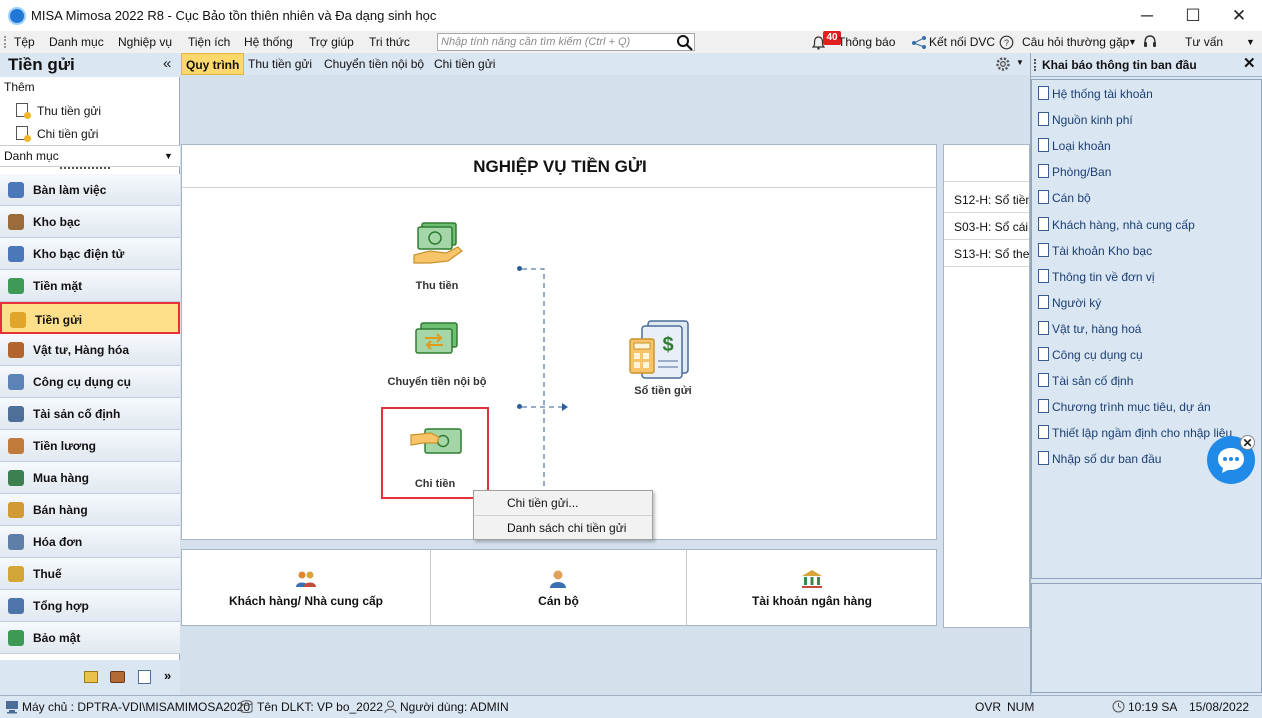 The height and width of the screenshot is (718, 1262). Describe the element at coordinates (1020, 62) in the screenshot. I see `settings-dropdown-icon: ▼` at that location.